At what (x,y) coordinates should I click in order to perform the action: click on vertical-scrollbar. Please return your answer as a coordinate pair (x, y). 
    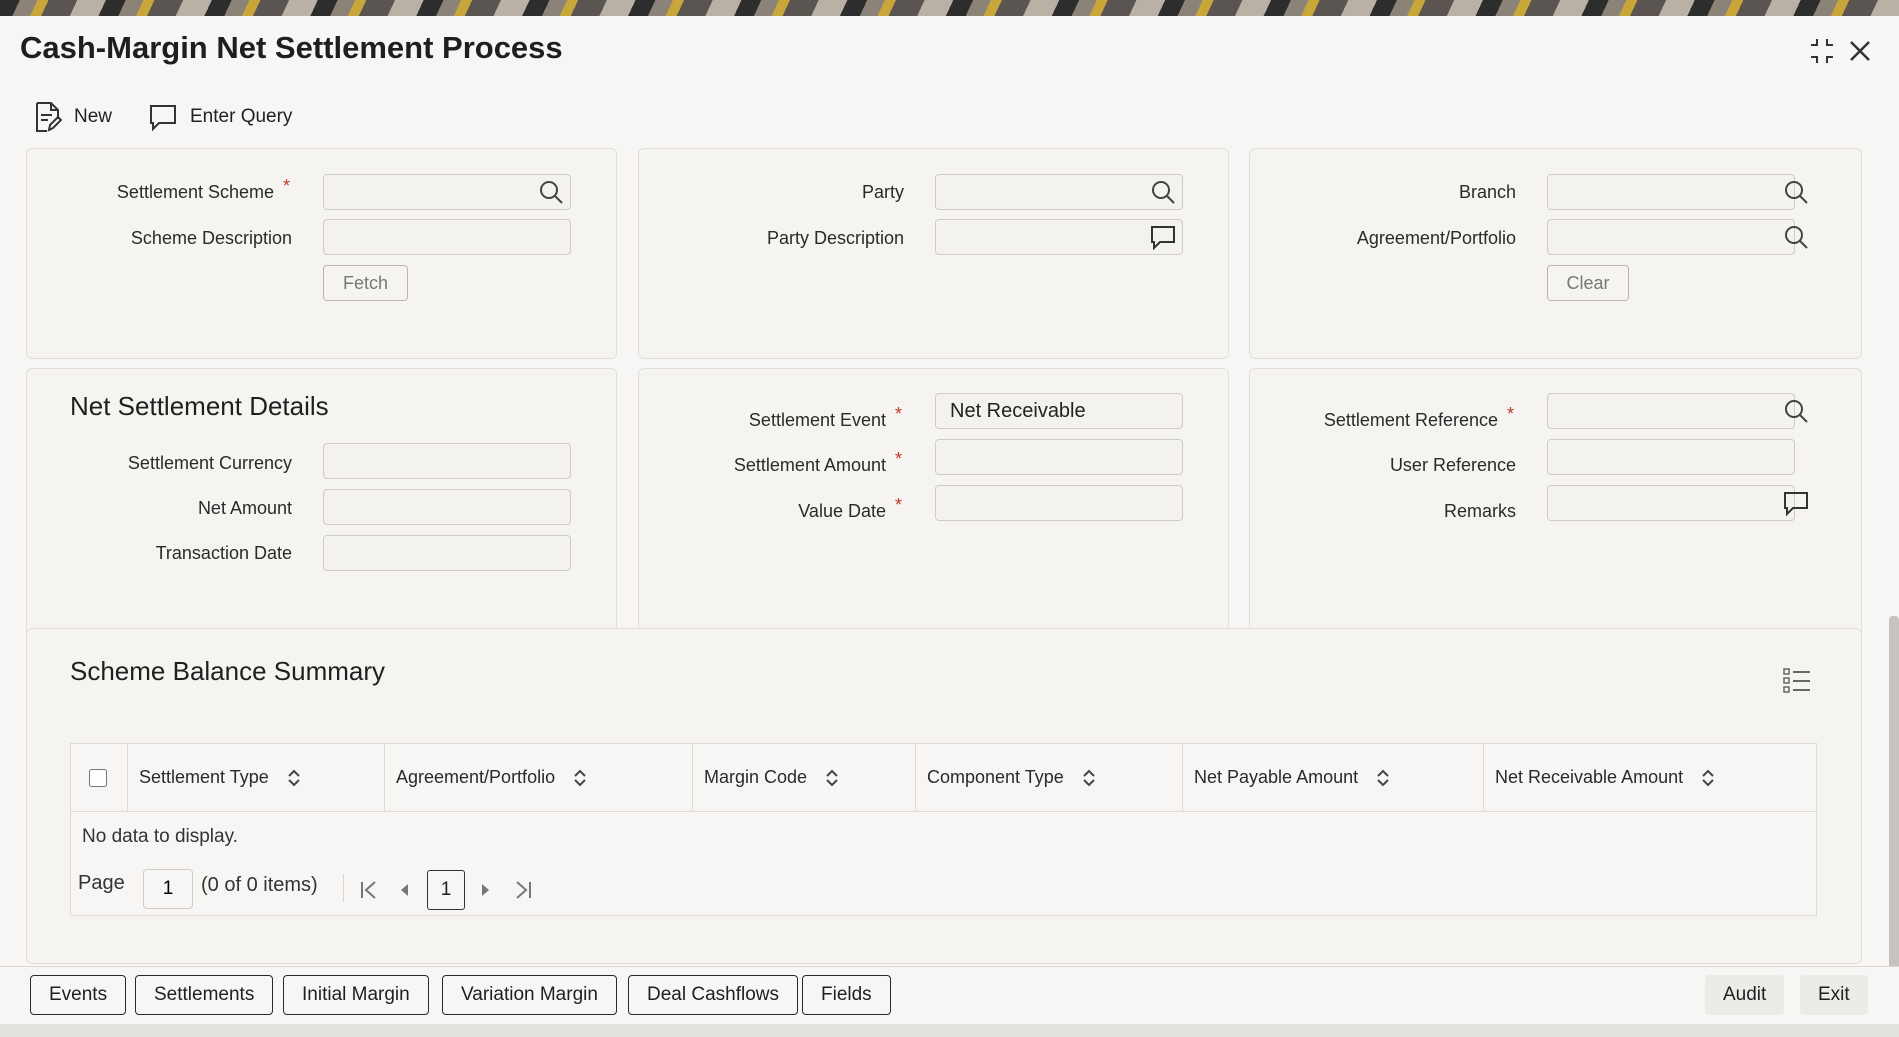
    Looking at the image, I should click on (1894, 801).